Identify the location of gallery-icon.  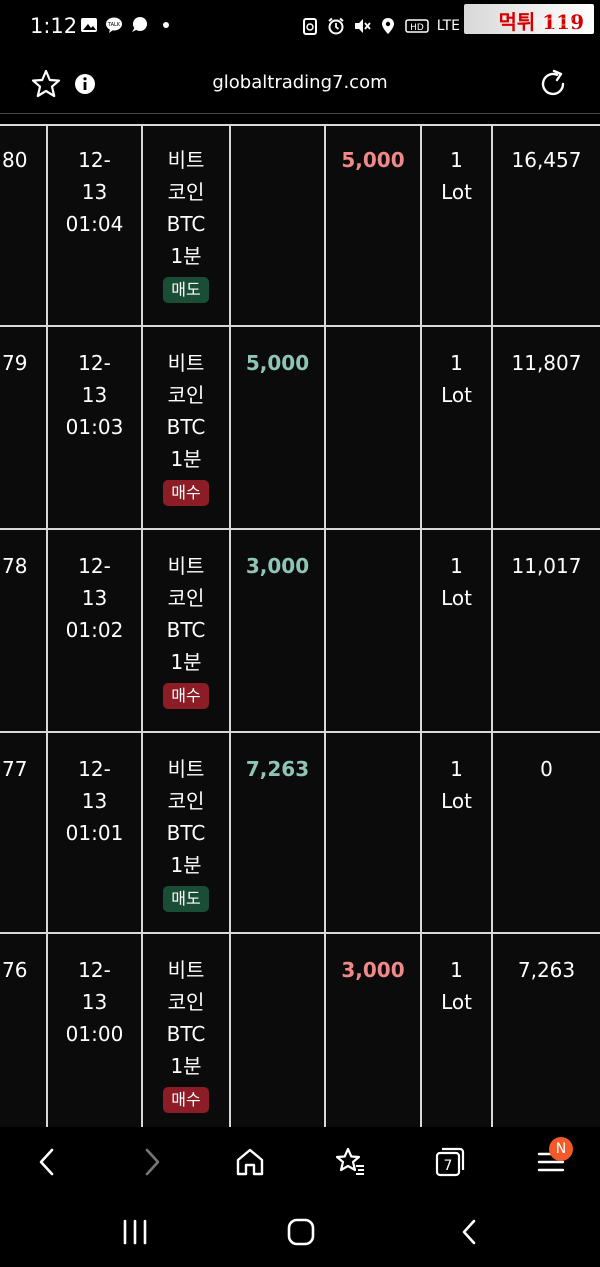
(89, 25).